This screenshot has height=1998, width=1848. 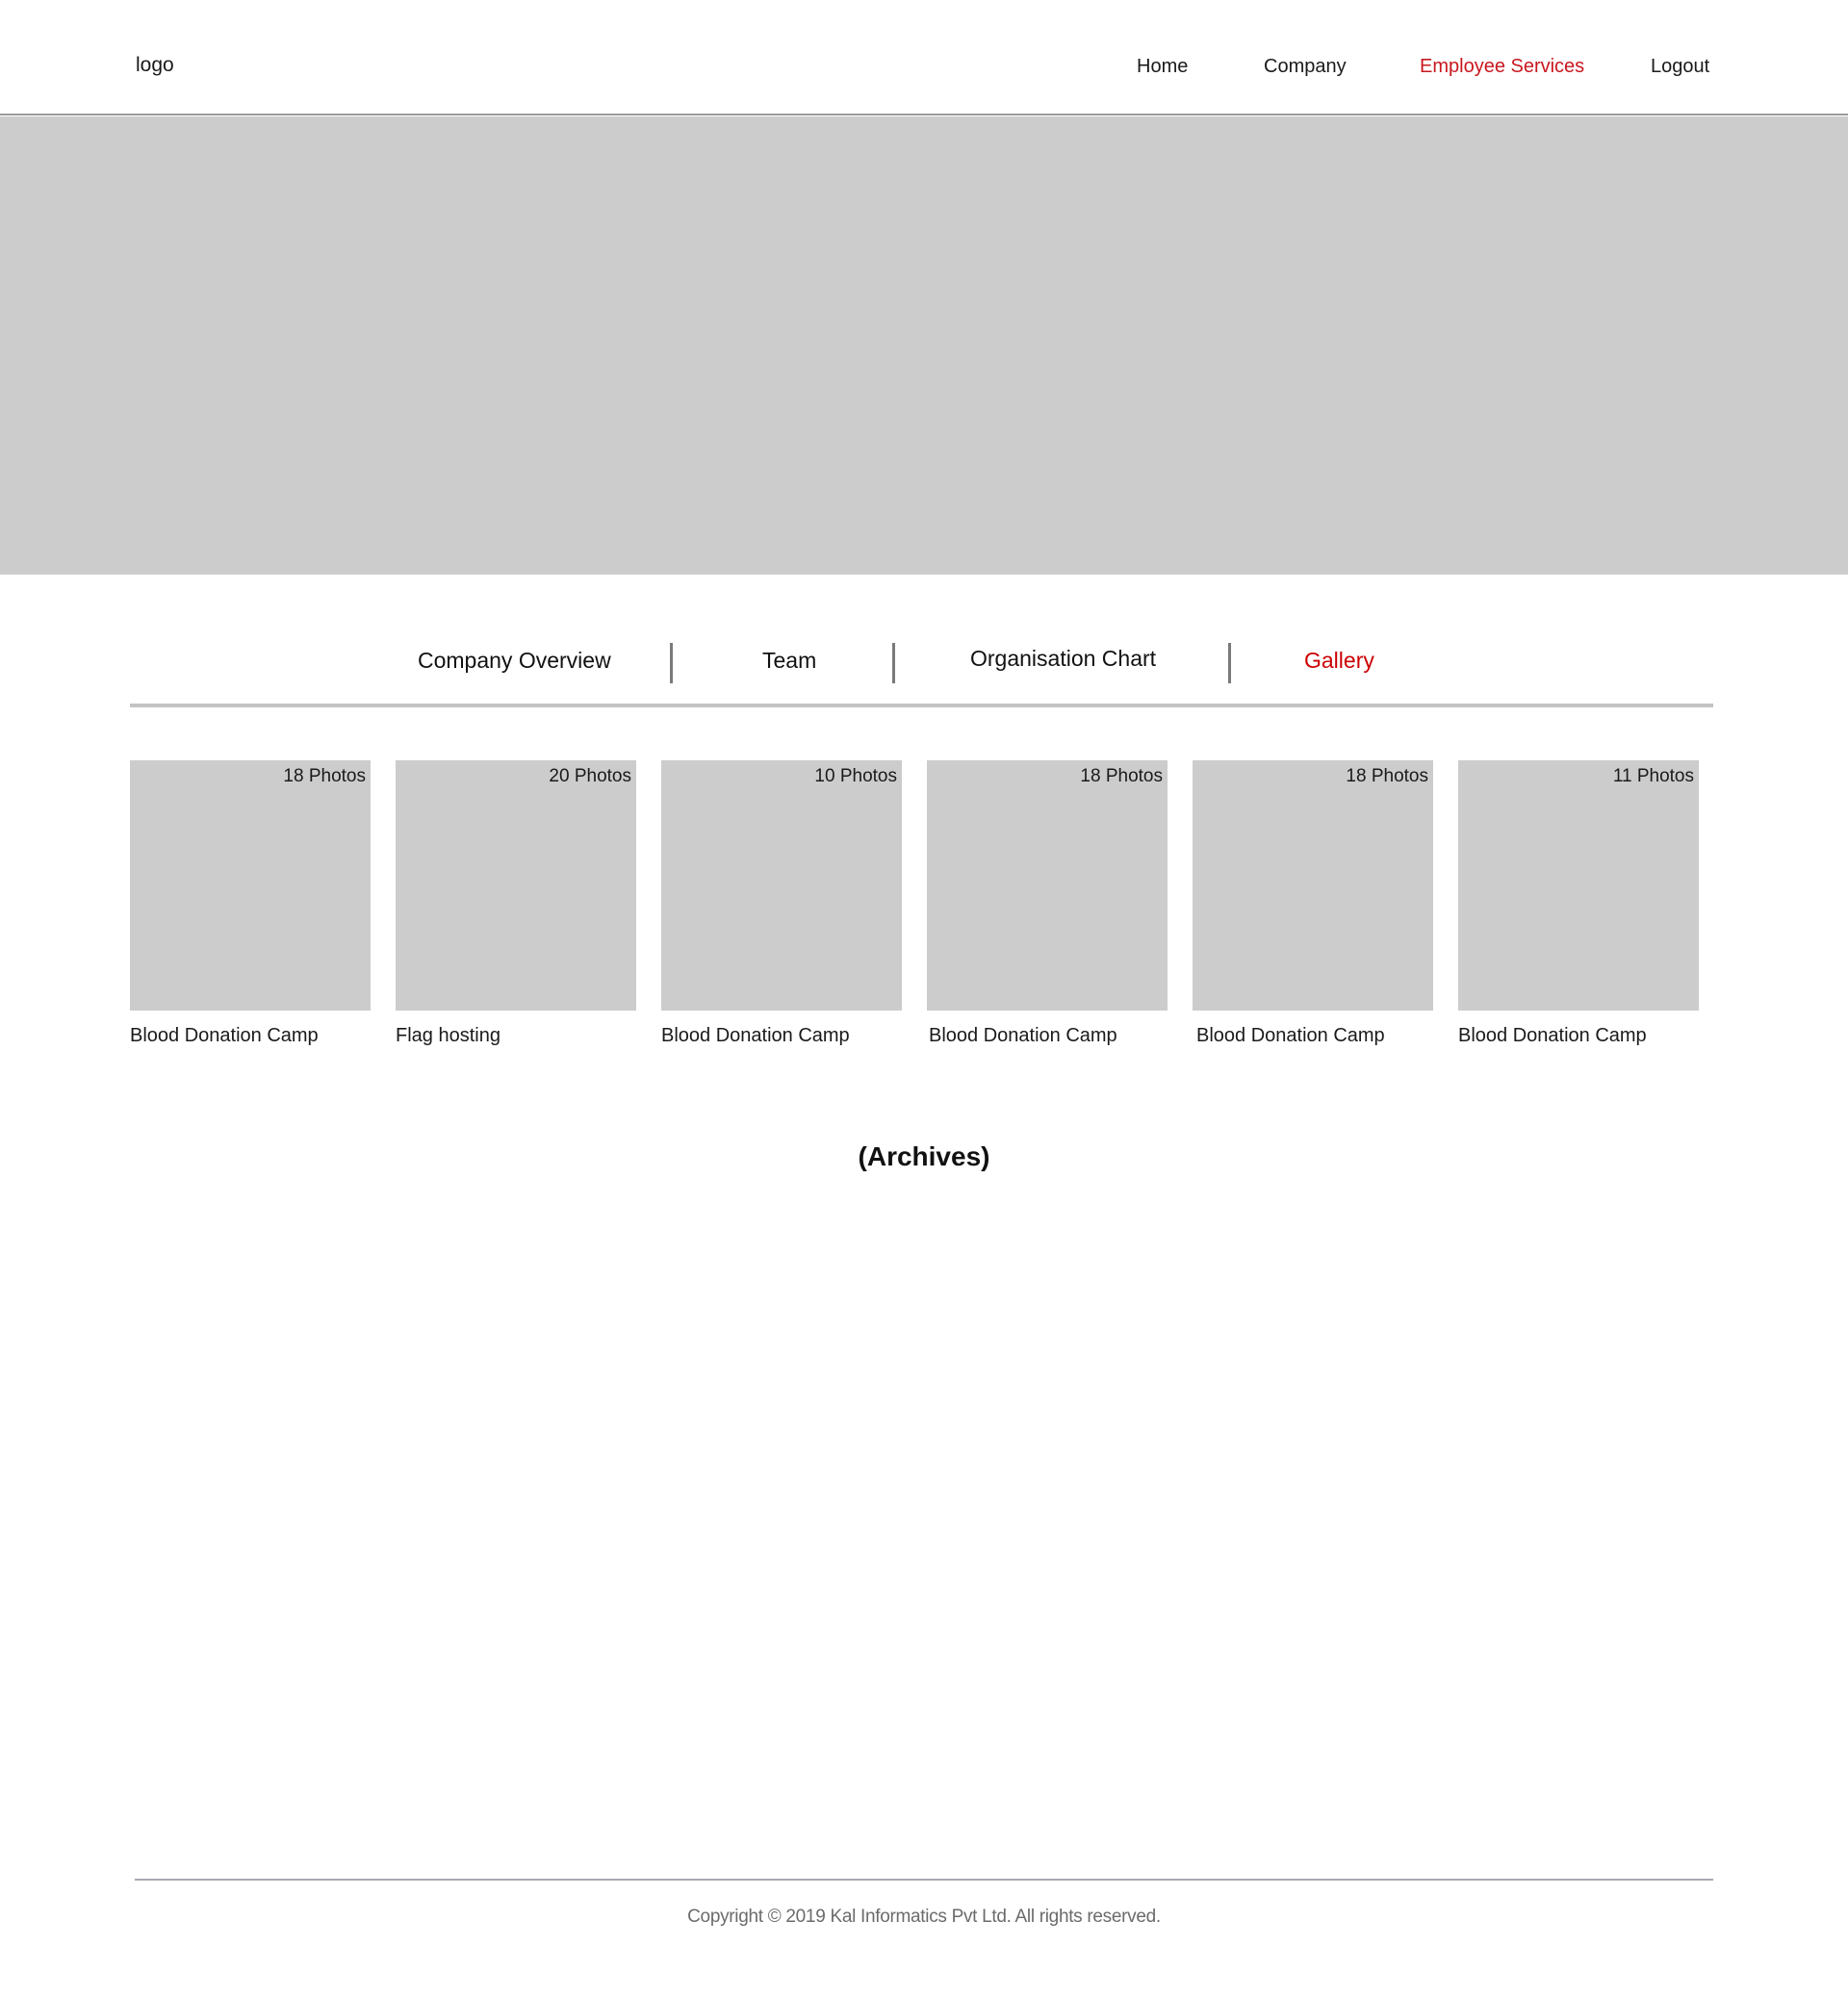 I want to click on nav-company: Company, so click(x=1305, y=67).